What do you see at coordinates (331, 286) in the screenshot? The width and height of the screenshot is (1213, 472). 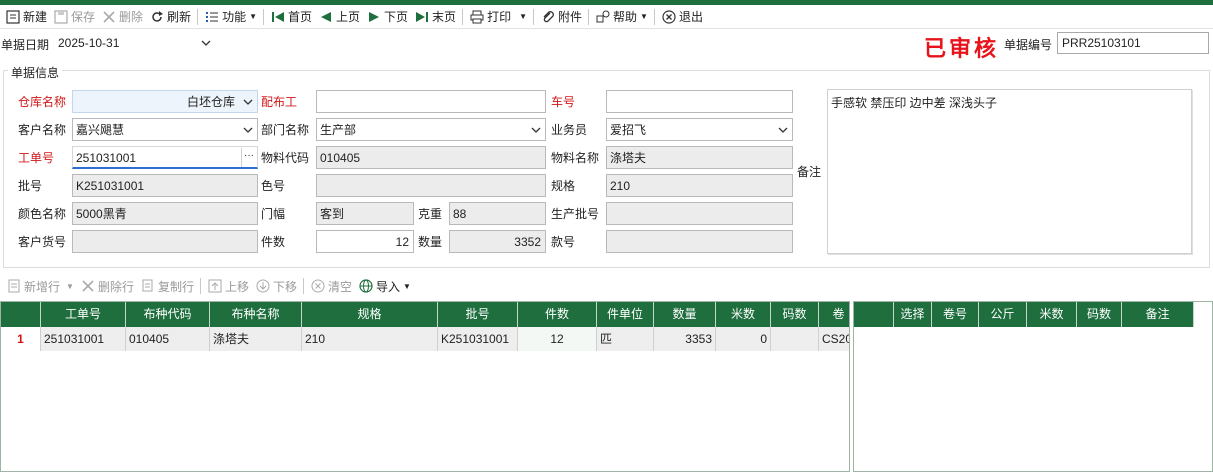 I see `clear-button: 清空` at bounding box center [331, 286].